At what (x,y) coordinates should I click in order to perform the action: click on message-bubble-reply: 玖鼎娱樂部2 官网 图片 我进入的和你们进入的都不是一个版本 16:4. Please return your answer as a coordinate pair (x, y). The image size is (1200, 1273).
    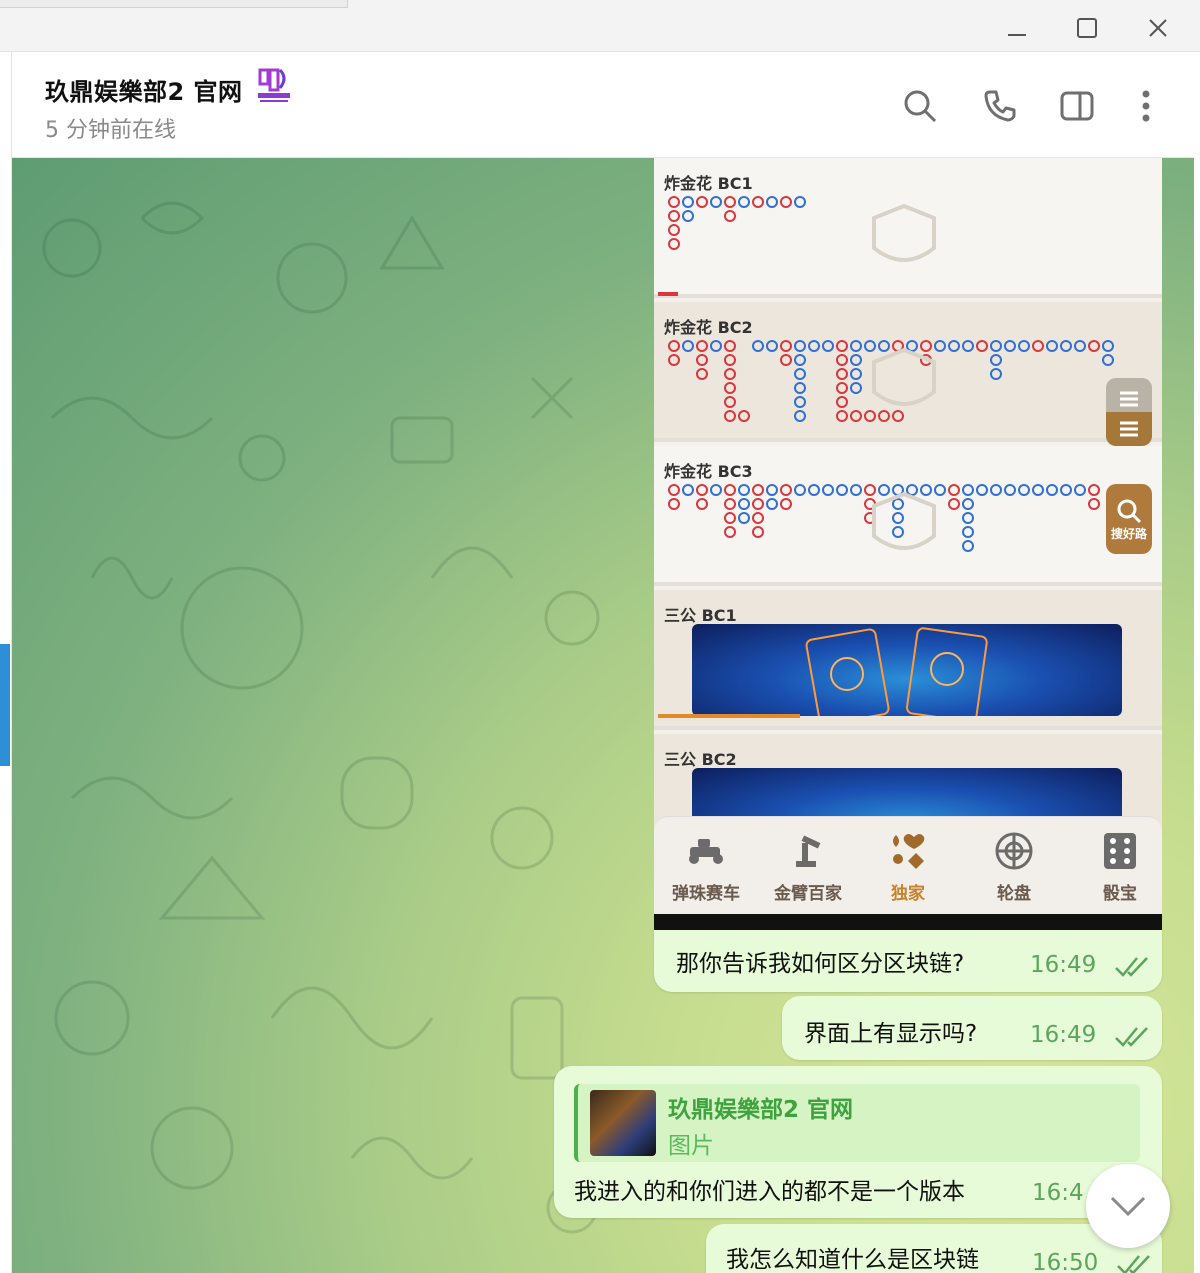
    Looking at the image, I should click on (858, 1142).